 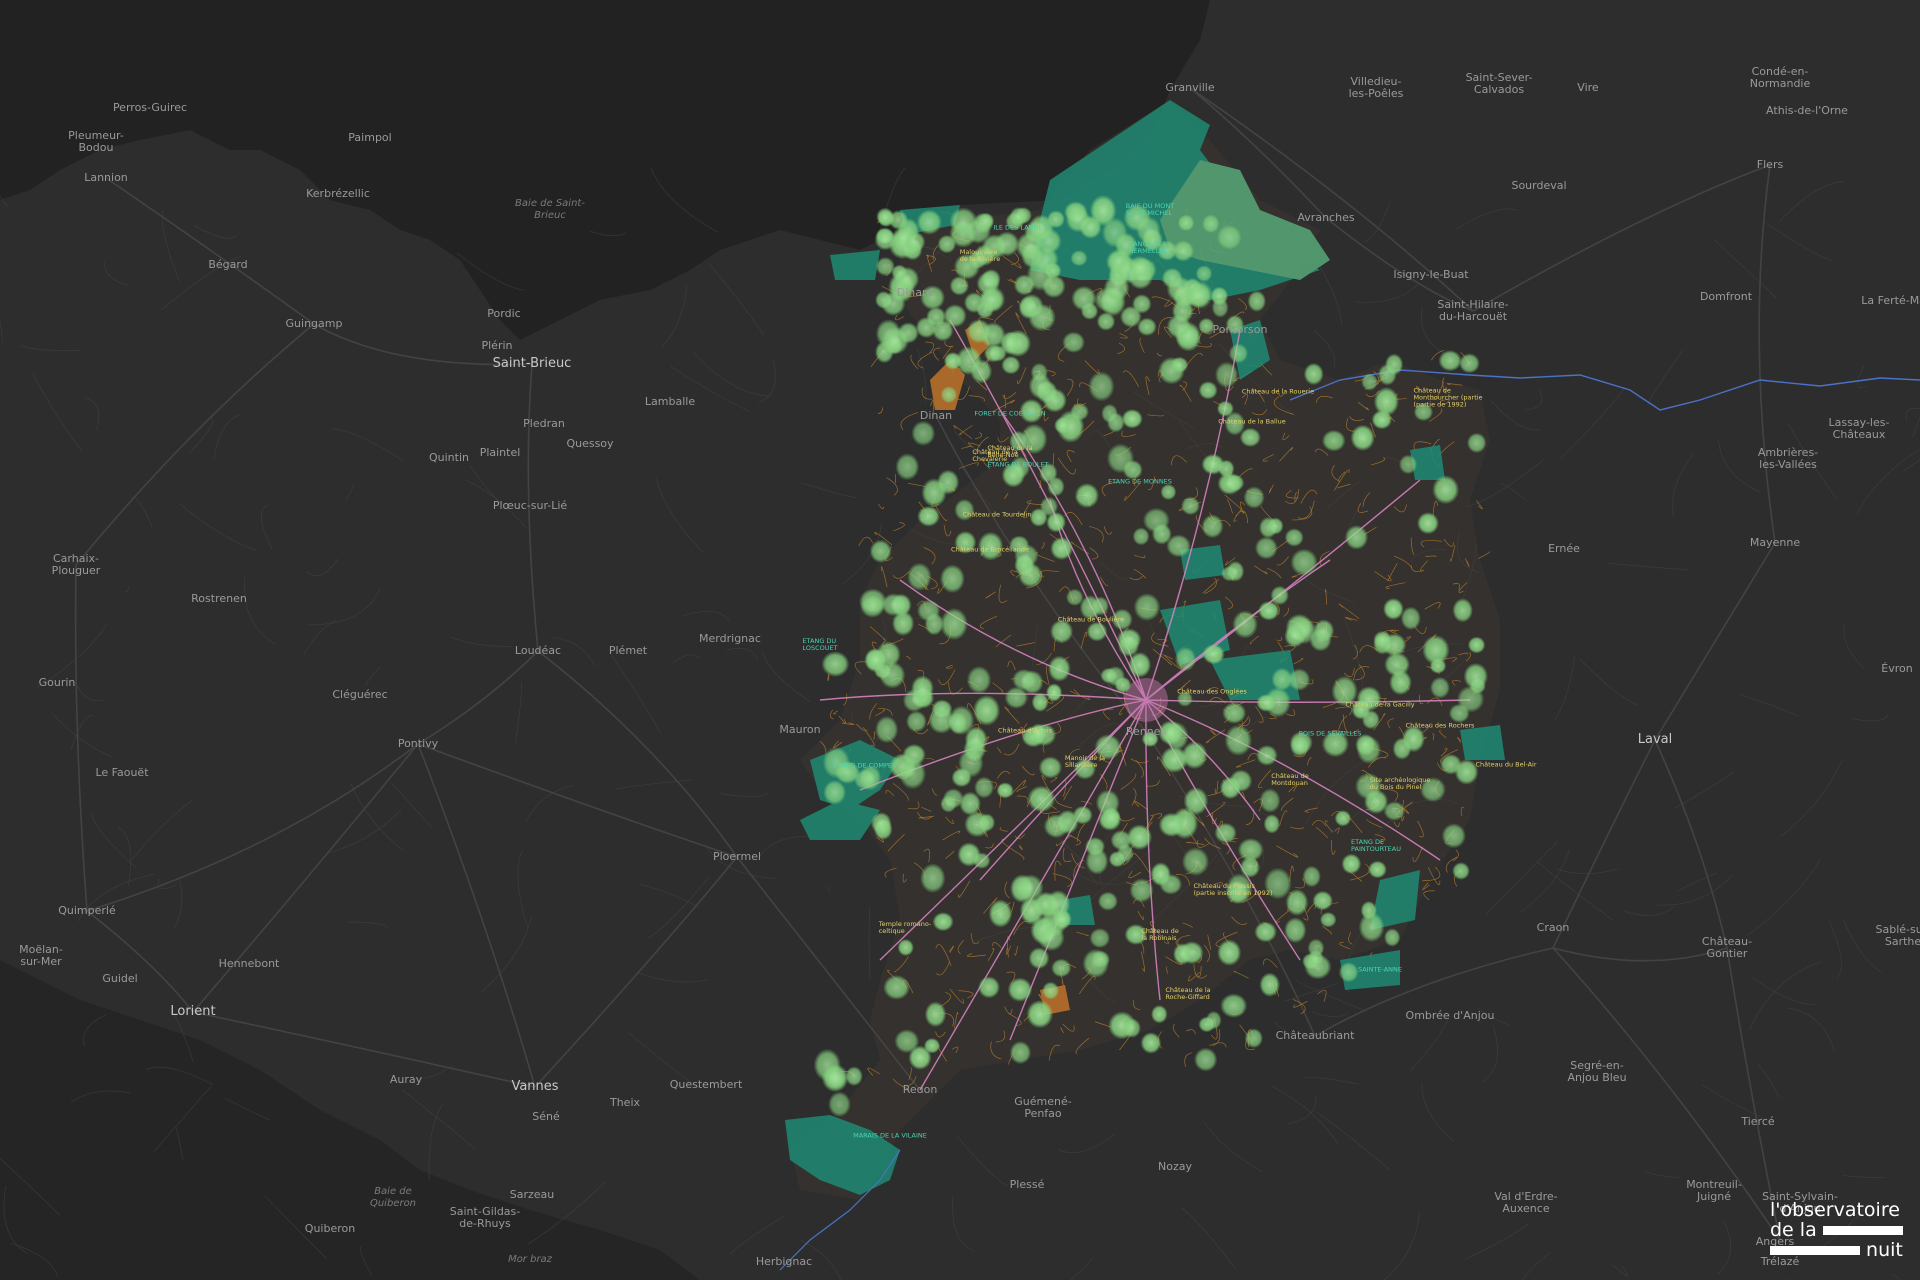 I want to click on place-label: Domfront, so click(x=1726, y=296).